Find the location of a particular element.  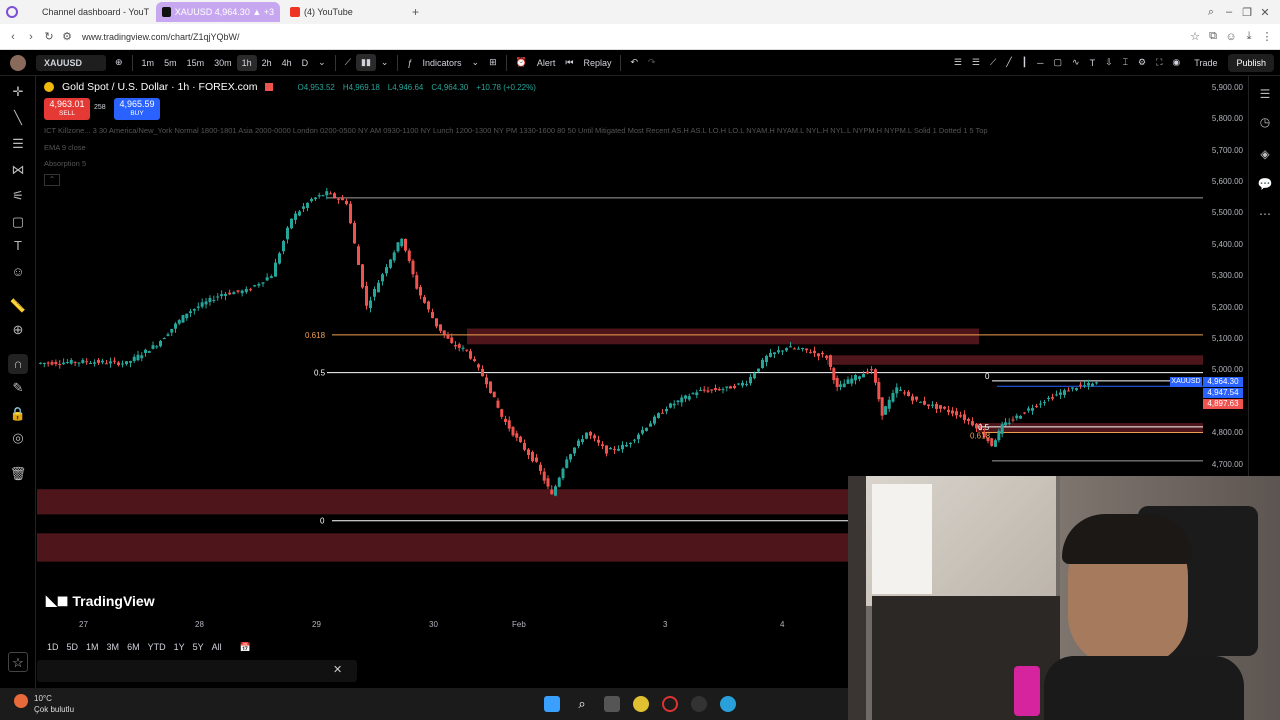

alerts-clock-icon: ◷ is located at coordinates (1265, 122).